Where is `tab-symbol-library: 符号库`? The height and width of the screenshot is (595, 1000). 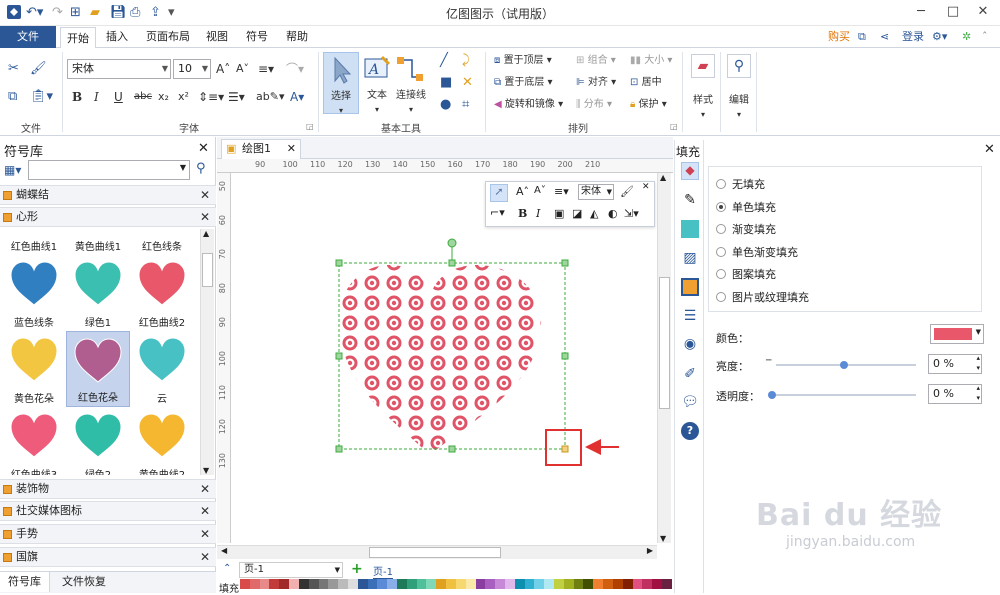
tab-symbol-library: 符号库 is located at coordinates (25, 582).